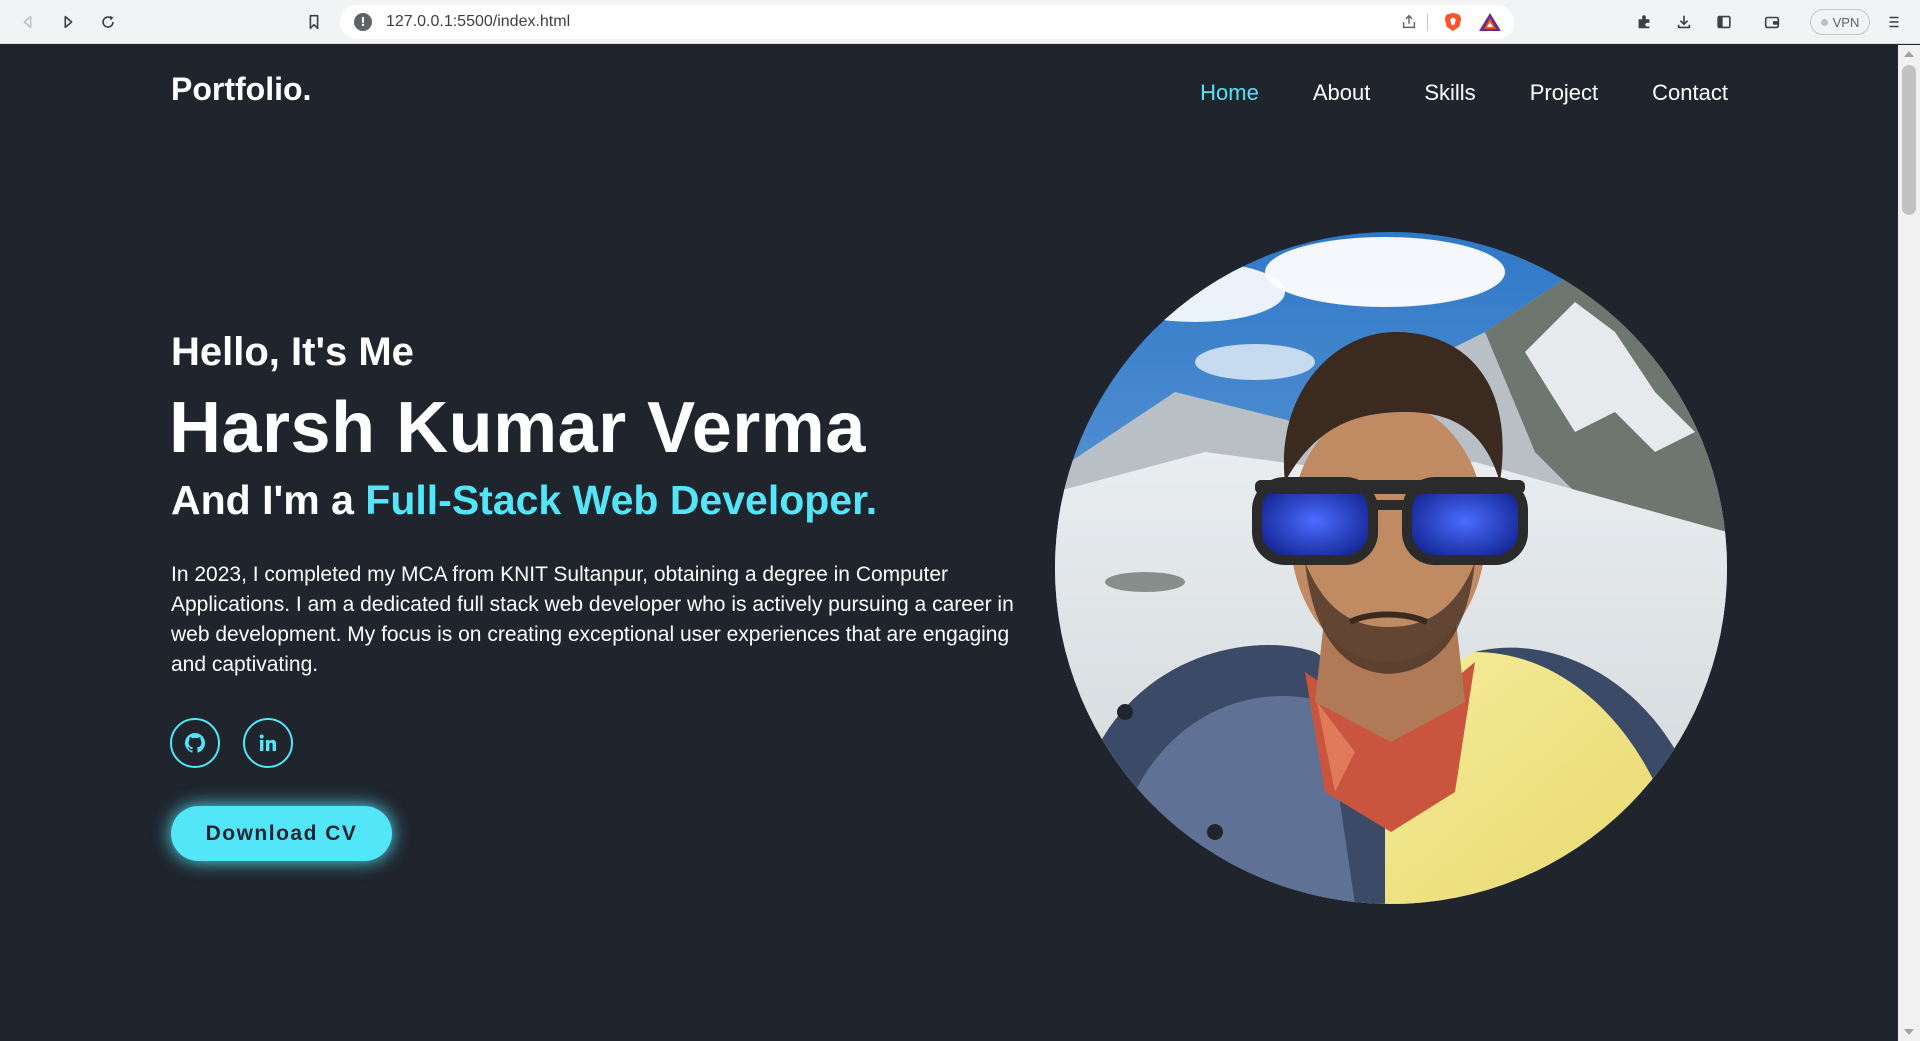 This screenshot has height=1041, width=1920. I want to click on extensions-icon, so click(1644, 22).